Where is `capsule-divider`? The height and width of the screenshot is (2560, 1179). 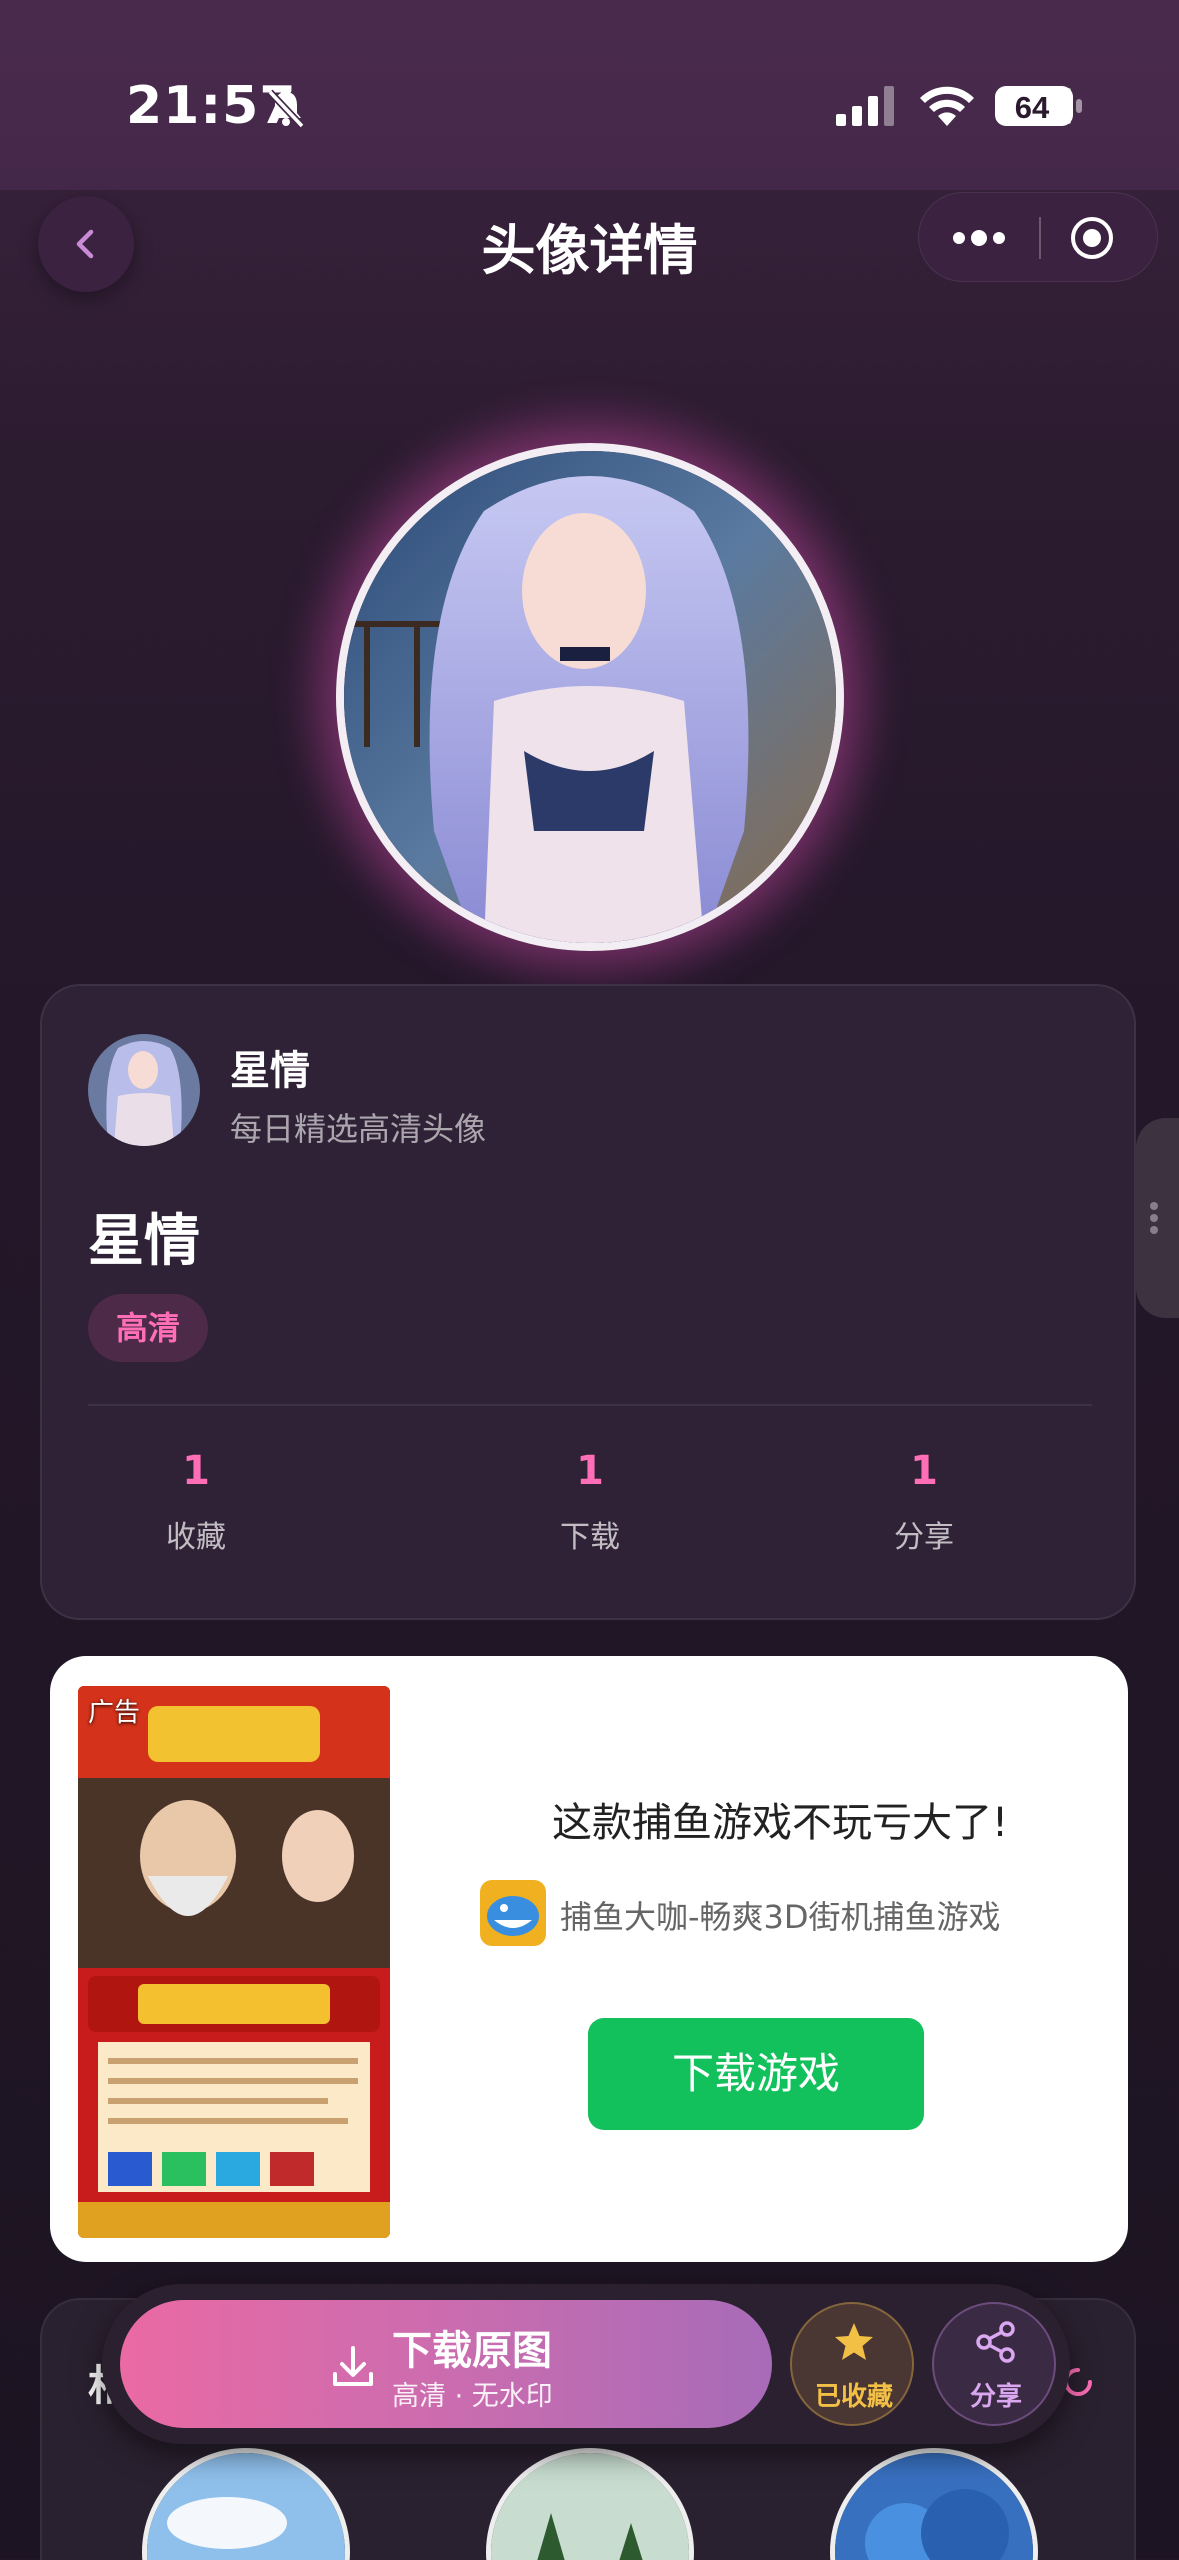 capsule-divider is located at coordinates (1040, 238).